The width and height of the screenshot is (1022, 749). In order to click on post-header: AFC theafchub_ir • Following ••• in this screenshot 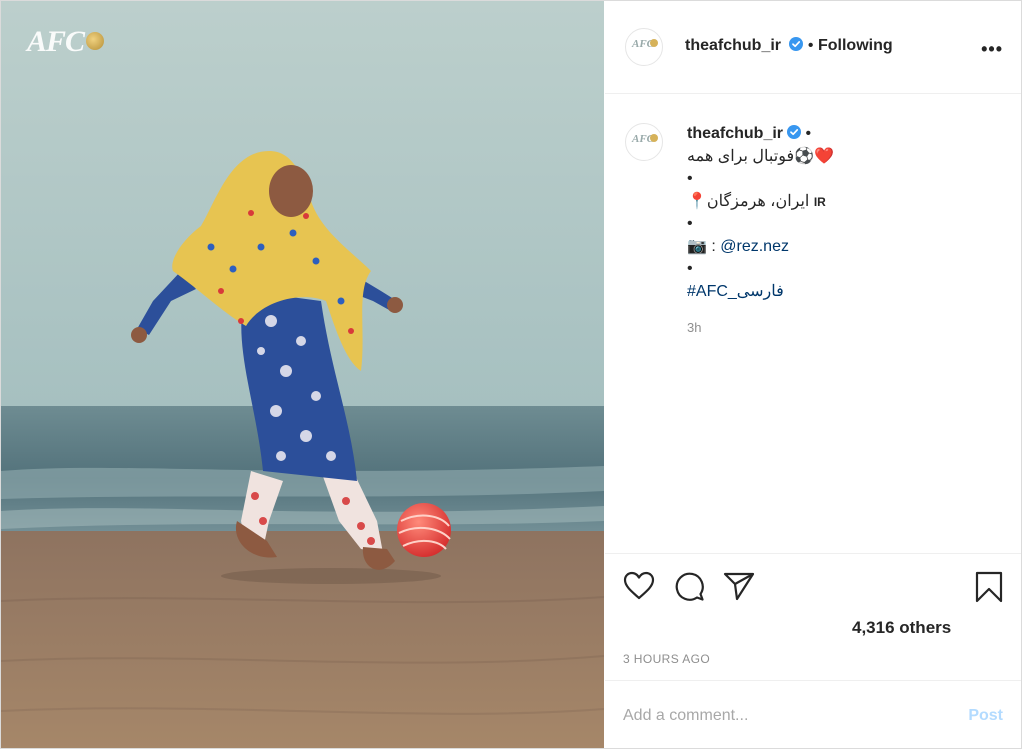, I will do `click(813, 47)`.